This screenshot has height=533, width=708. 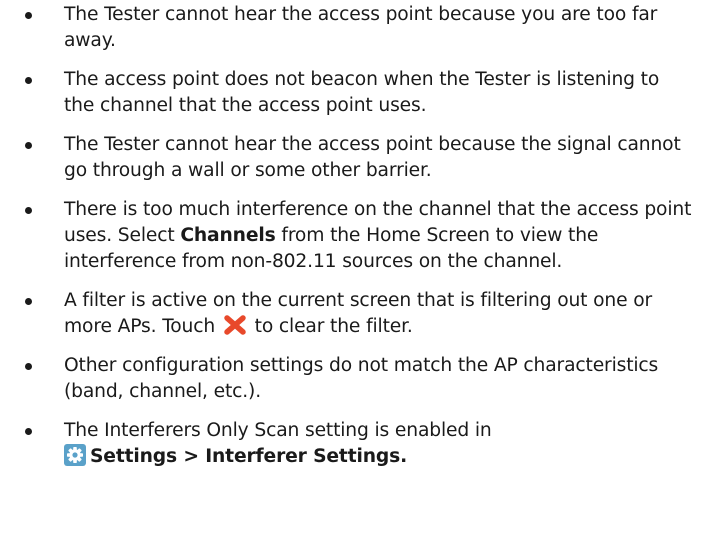 I want to click on item-text-post: to clear the filter., so click(x=330, y=326).